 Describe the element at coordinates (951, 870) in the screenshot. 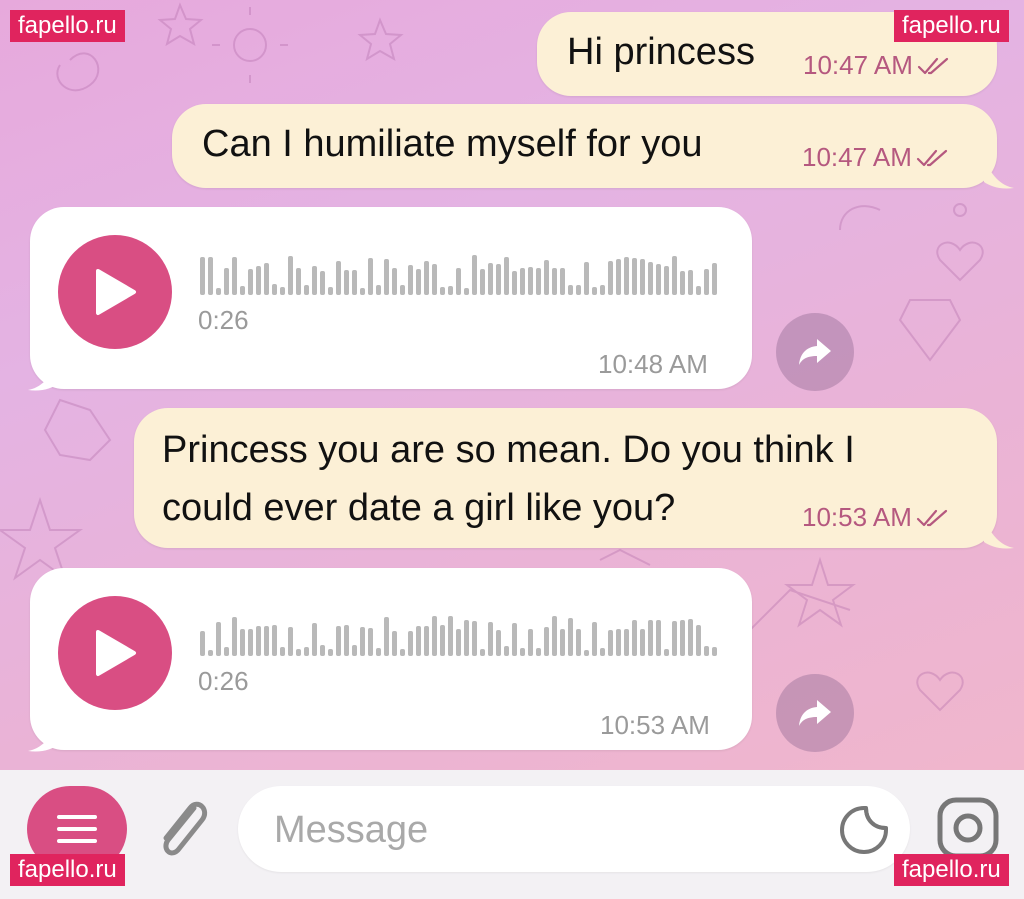

I see `watermark-bottom-right: fapello.ru` at that location.